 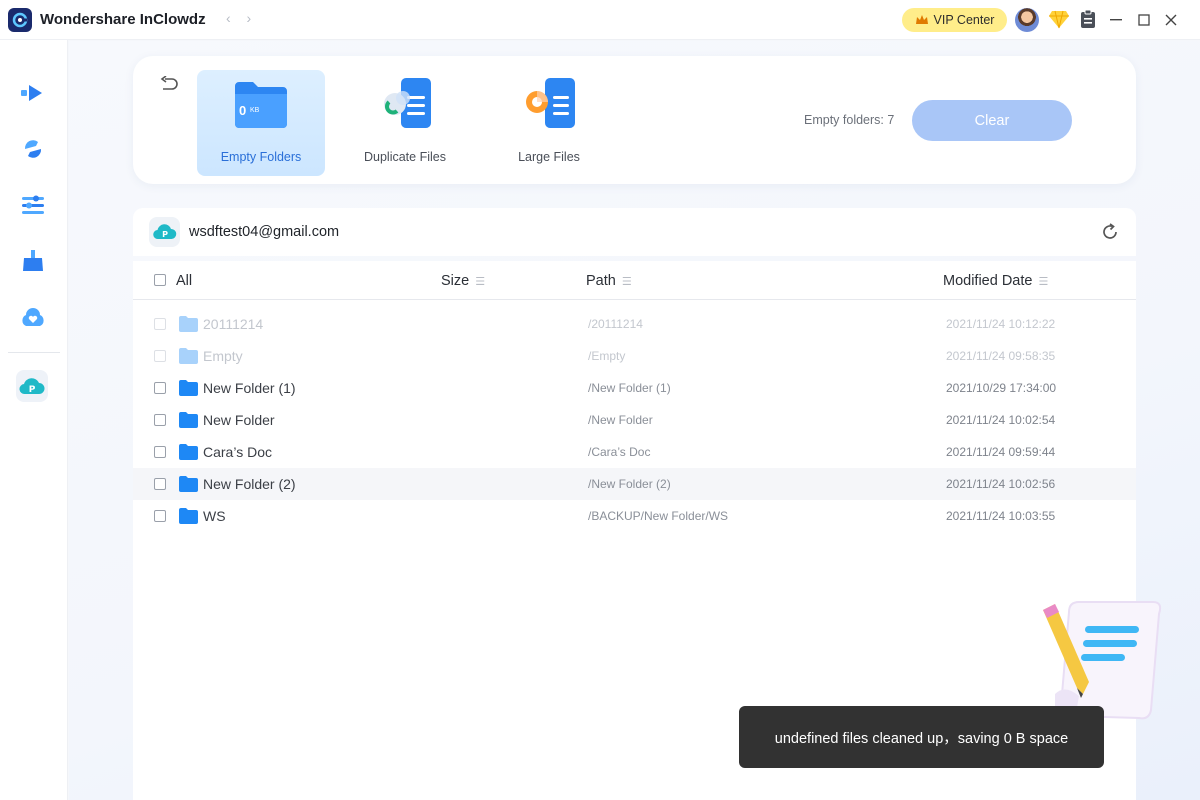 What do you see at coordinates (964, 20) in the screenshot?
I see `vip-center-label: VIP Center` at bounding box center [964, 20].